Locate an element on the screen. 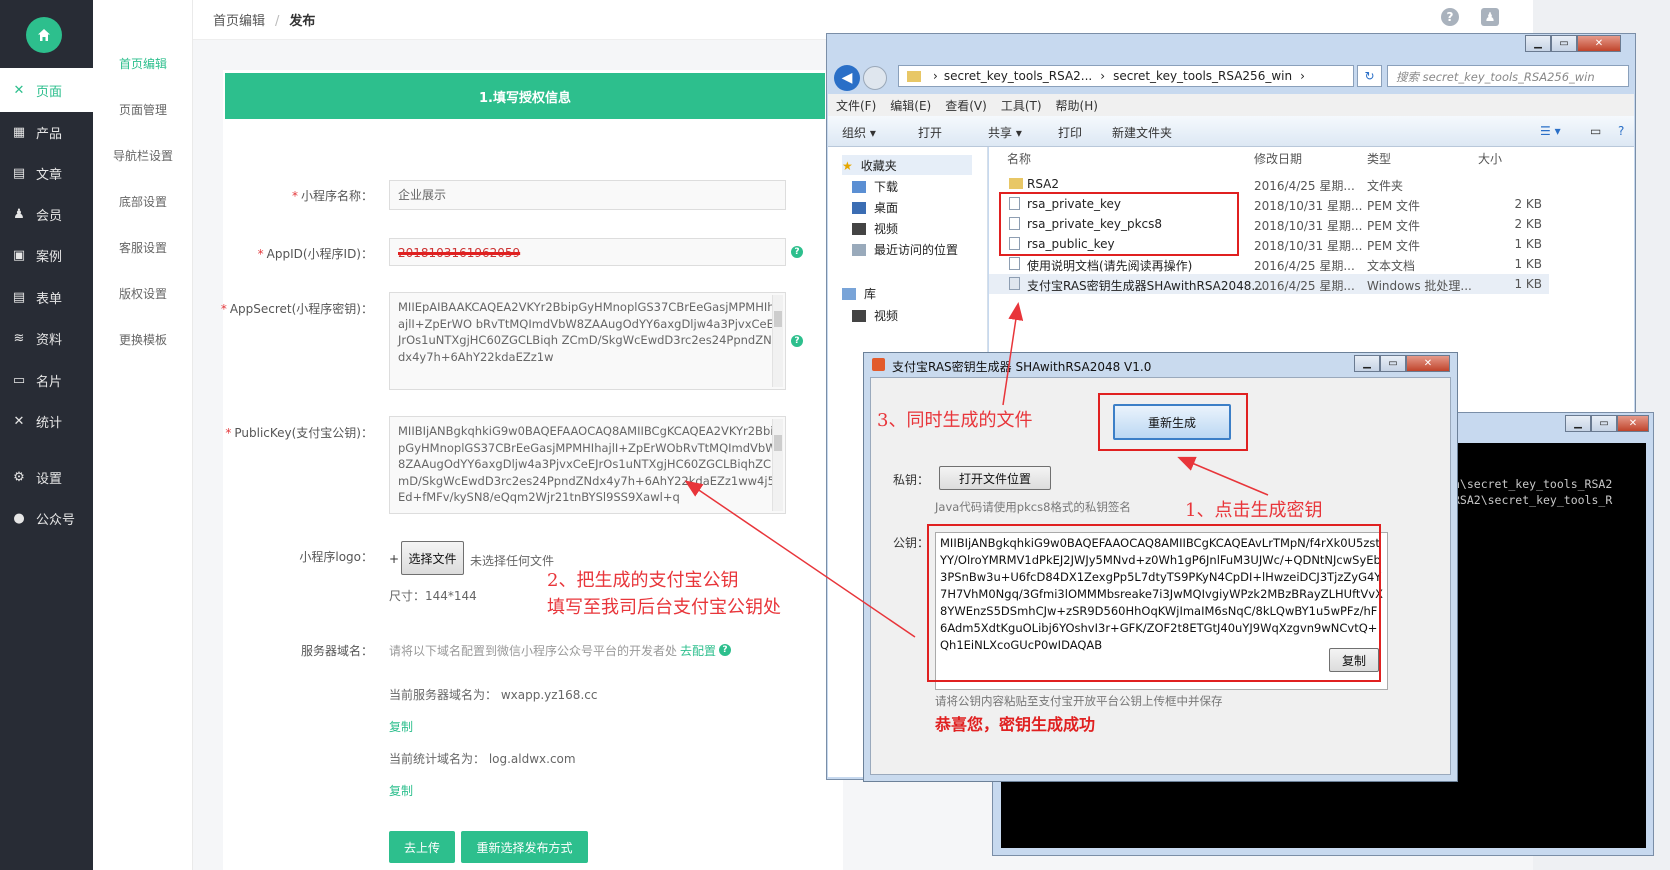 This screenshot has height=870, width=1670. appid-input: 2018103161962059 is located at coordinates (587, 252).